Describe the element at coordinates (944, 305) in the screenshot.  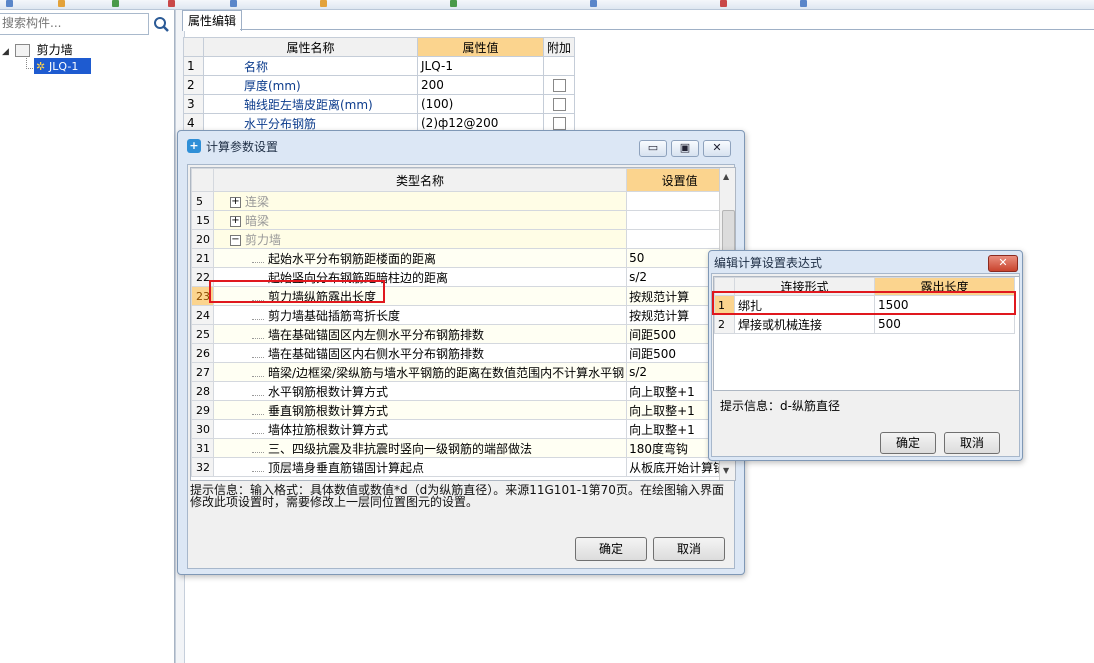
I see `exposed-length: 1500` at that location.